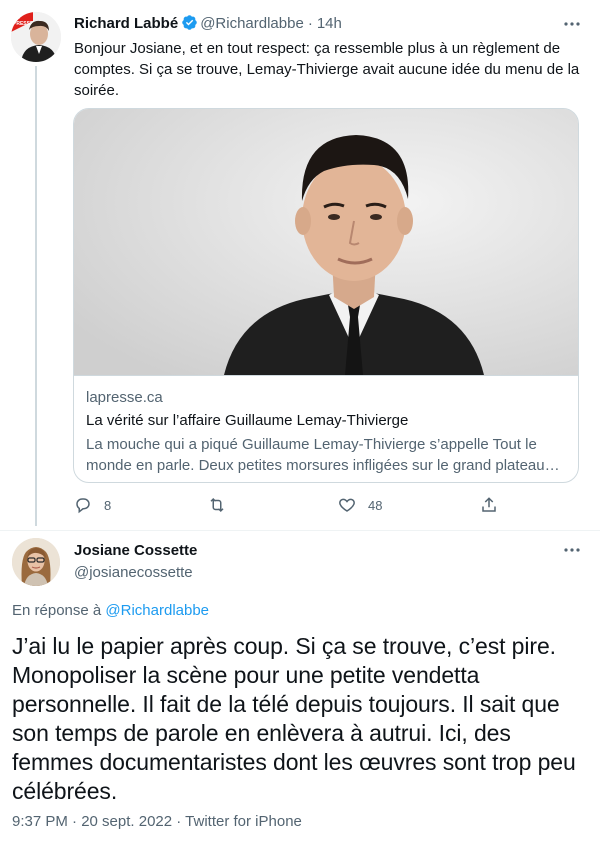  Describe the element at coordinates (133, 572) in the screenshot. I see `author-handle: @josianecossette` at that location.